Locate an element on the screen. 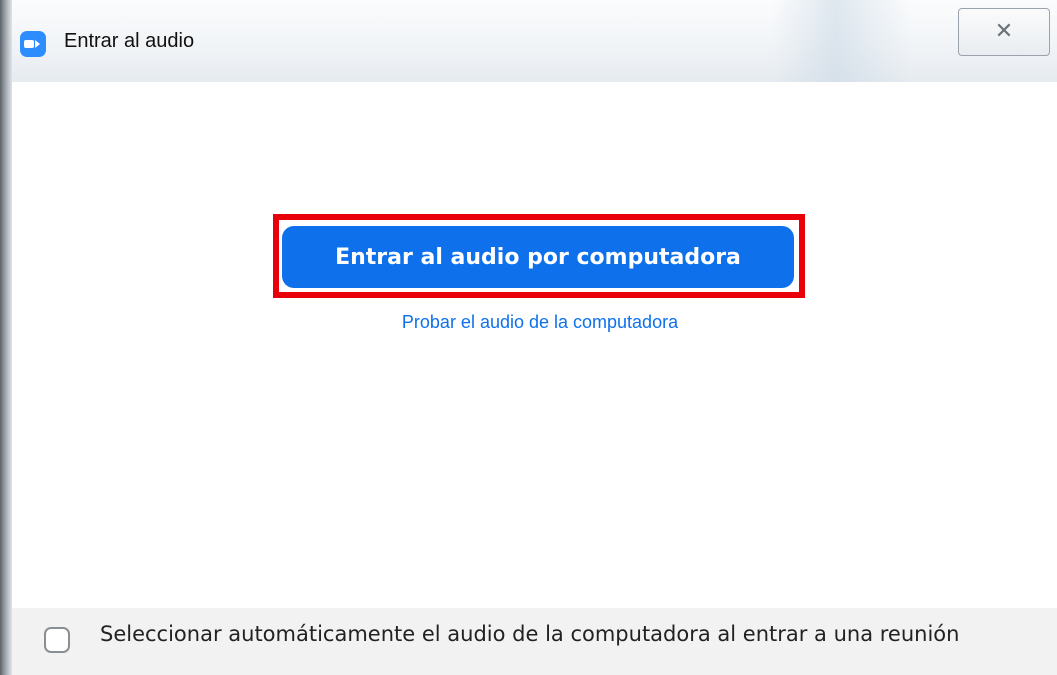 This screenshot has height=675, width=1057. close-icon: ✕ is located at coordinates (1004, 31).